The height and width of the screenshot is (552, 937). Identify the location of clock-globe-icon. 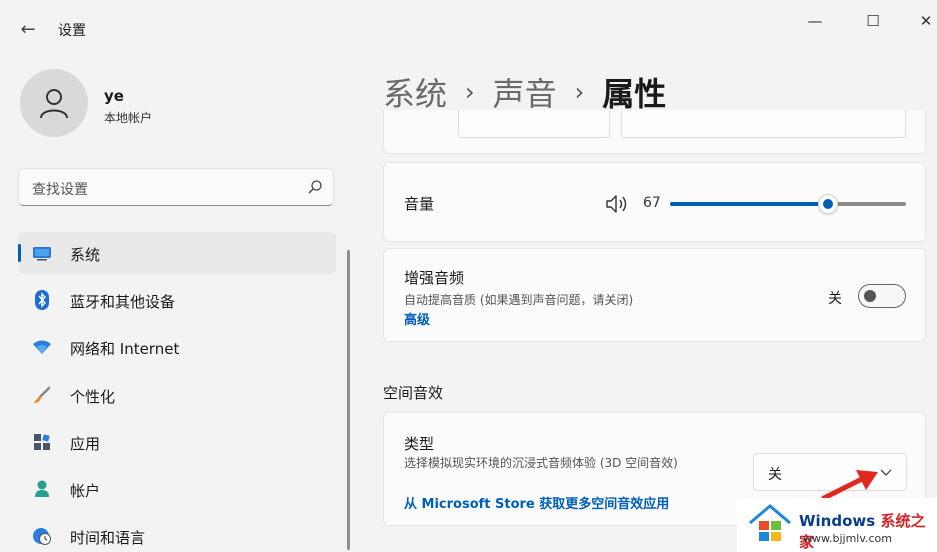
(42, 536).